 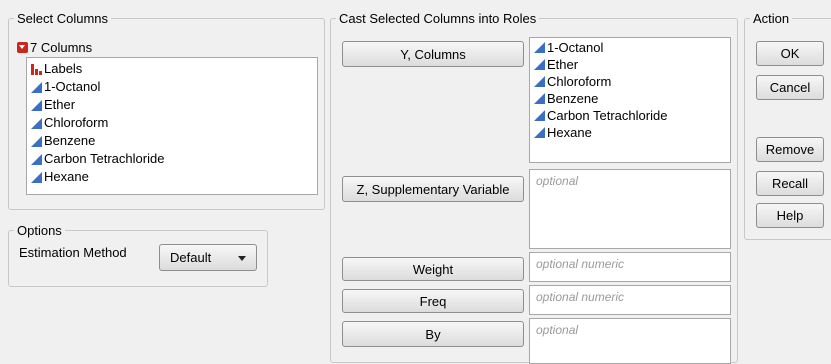 I want to click on column-item-label: 1-Octanol, so click(x=72, y=86).